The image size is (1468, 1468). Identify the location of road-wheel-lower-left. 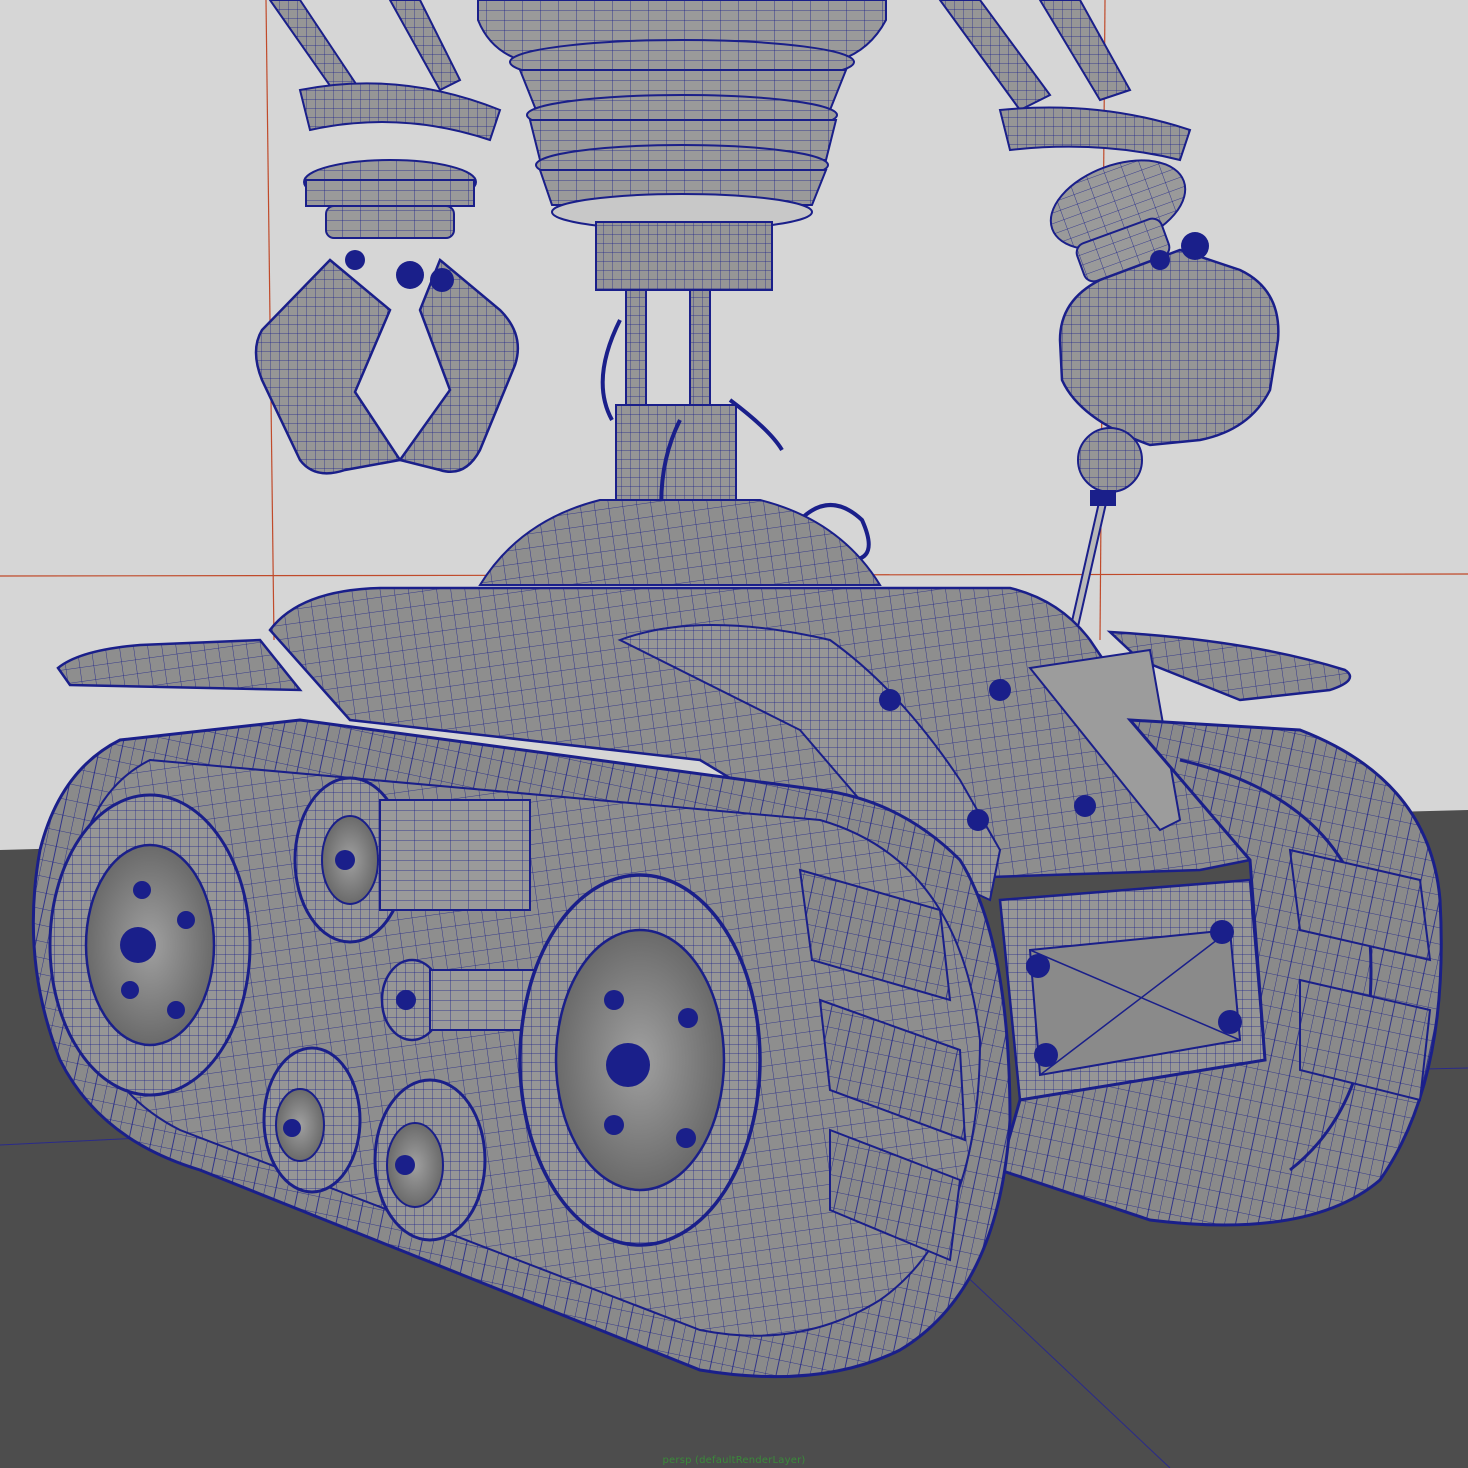
(312, 1120).